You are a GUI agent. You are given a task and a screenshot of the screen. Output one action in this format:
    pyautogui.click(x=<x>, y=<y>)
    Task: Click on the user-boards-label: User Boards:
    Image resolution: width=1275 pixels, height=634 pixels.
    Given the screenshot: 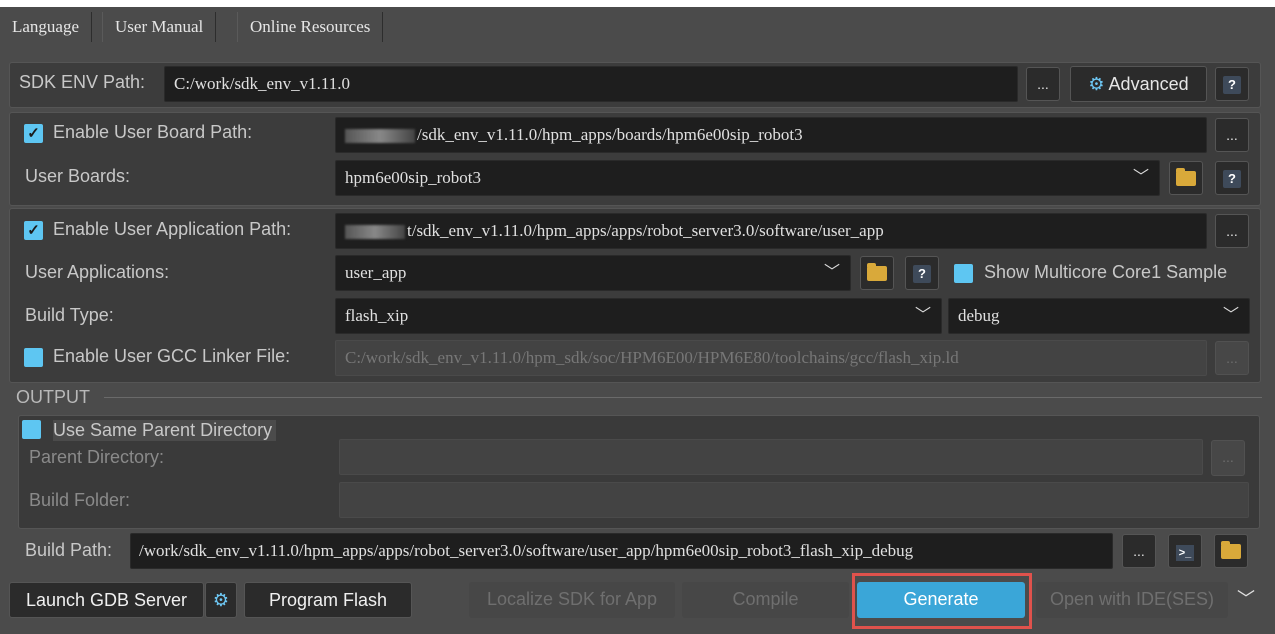 What is the action you would take?
    pyautogui.click(x=78, y=176)
    